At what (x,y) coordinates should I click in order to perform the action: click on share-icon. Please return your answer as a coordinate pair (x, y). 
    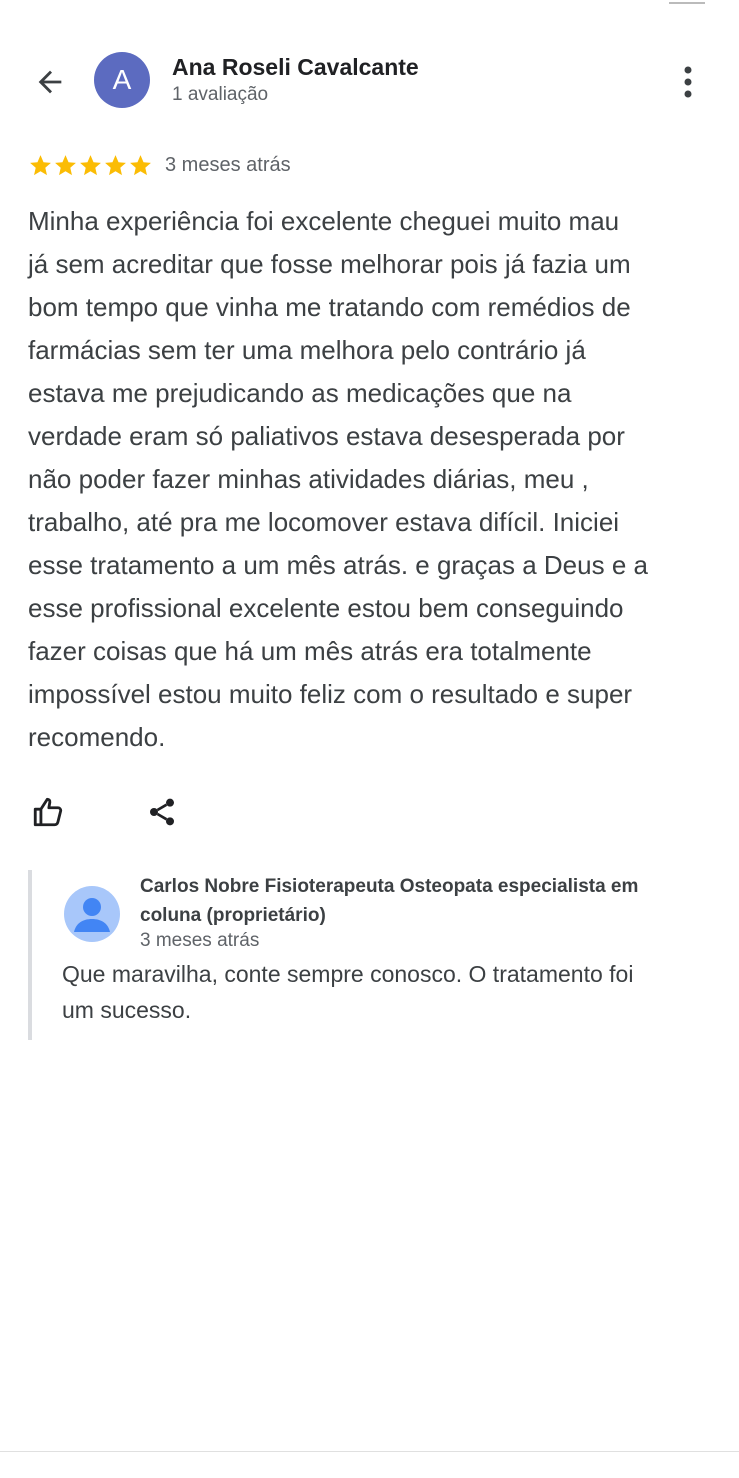
    Looking at the image, I should click on (162, 812).